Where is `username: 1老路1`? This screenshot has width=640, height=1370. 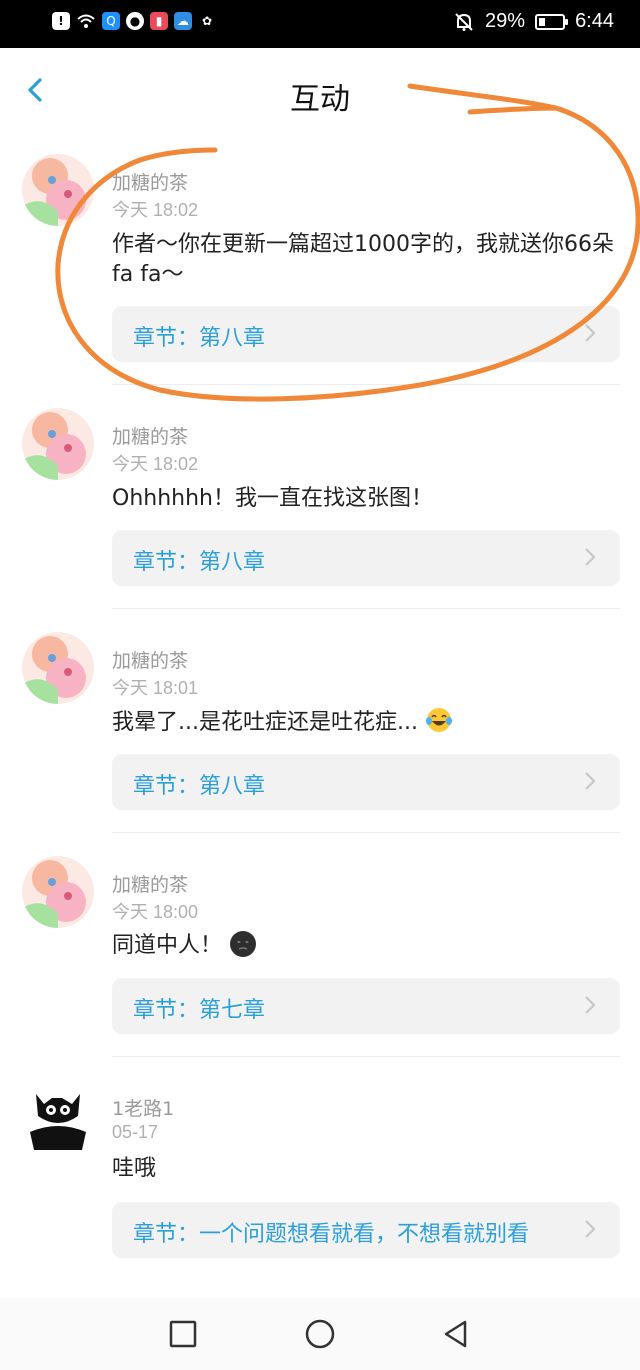
username: 1老路1 is located at coordinates (143, 1107).